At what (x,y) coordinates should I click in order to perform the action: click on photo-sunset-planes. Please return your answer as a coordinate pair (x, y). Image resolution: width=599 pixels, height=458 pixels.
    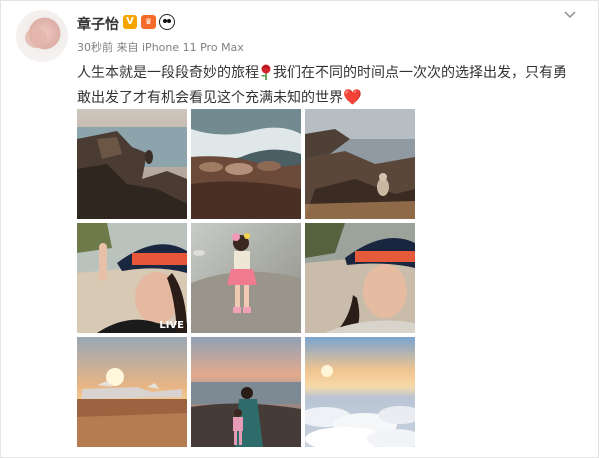
    Looking at the image, I should click on (132, 392).